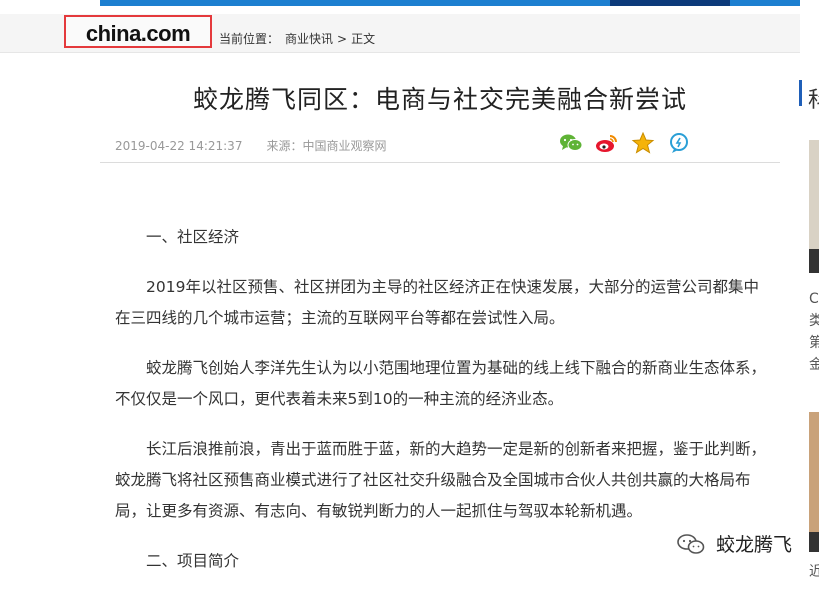  Describe the element at coordinates (363, 39) in the screenshot. I see `breadcrumb-current: 正文` at that location.